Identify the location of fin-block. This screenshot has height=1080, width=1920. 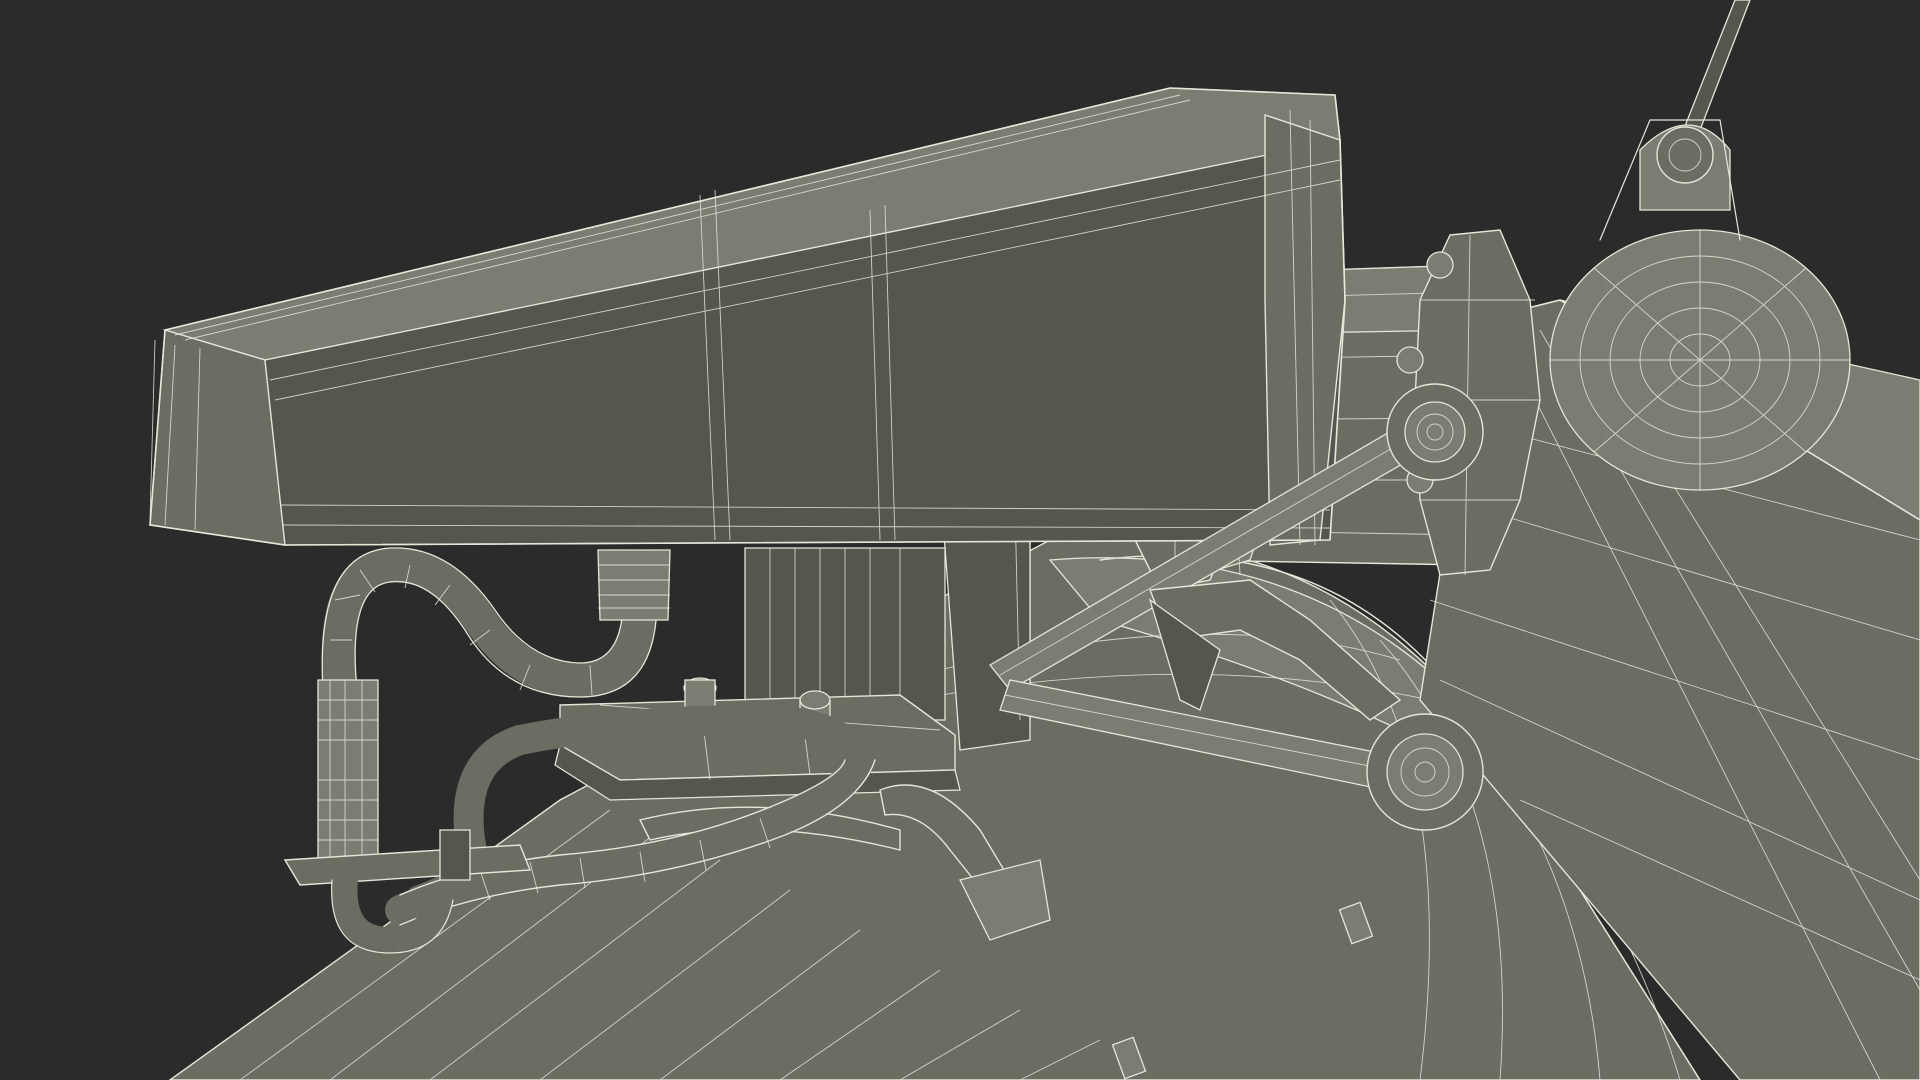
(845, 634).